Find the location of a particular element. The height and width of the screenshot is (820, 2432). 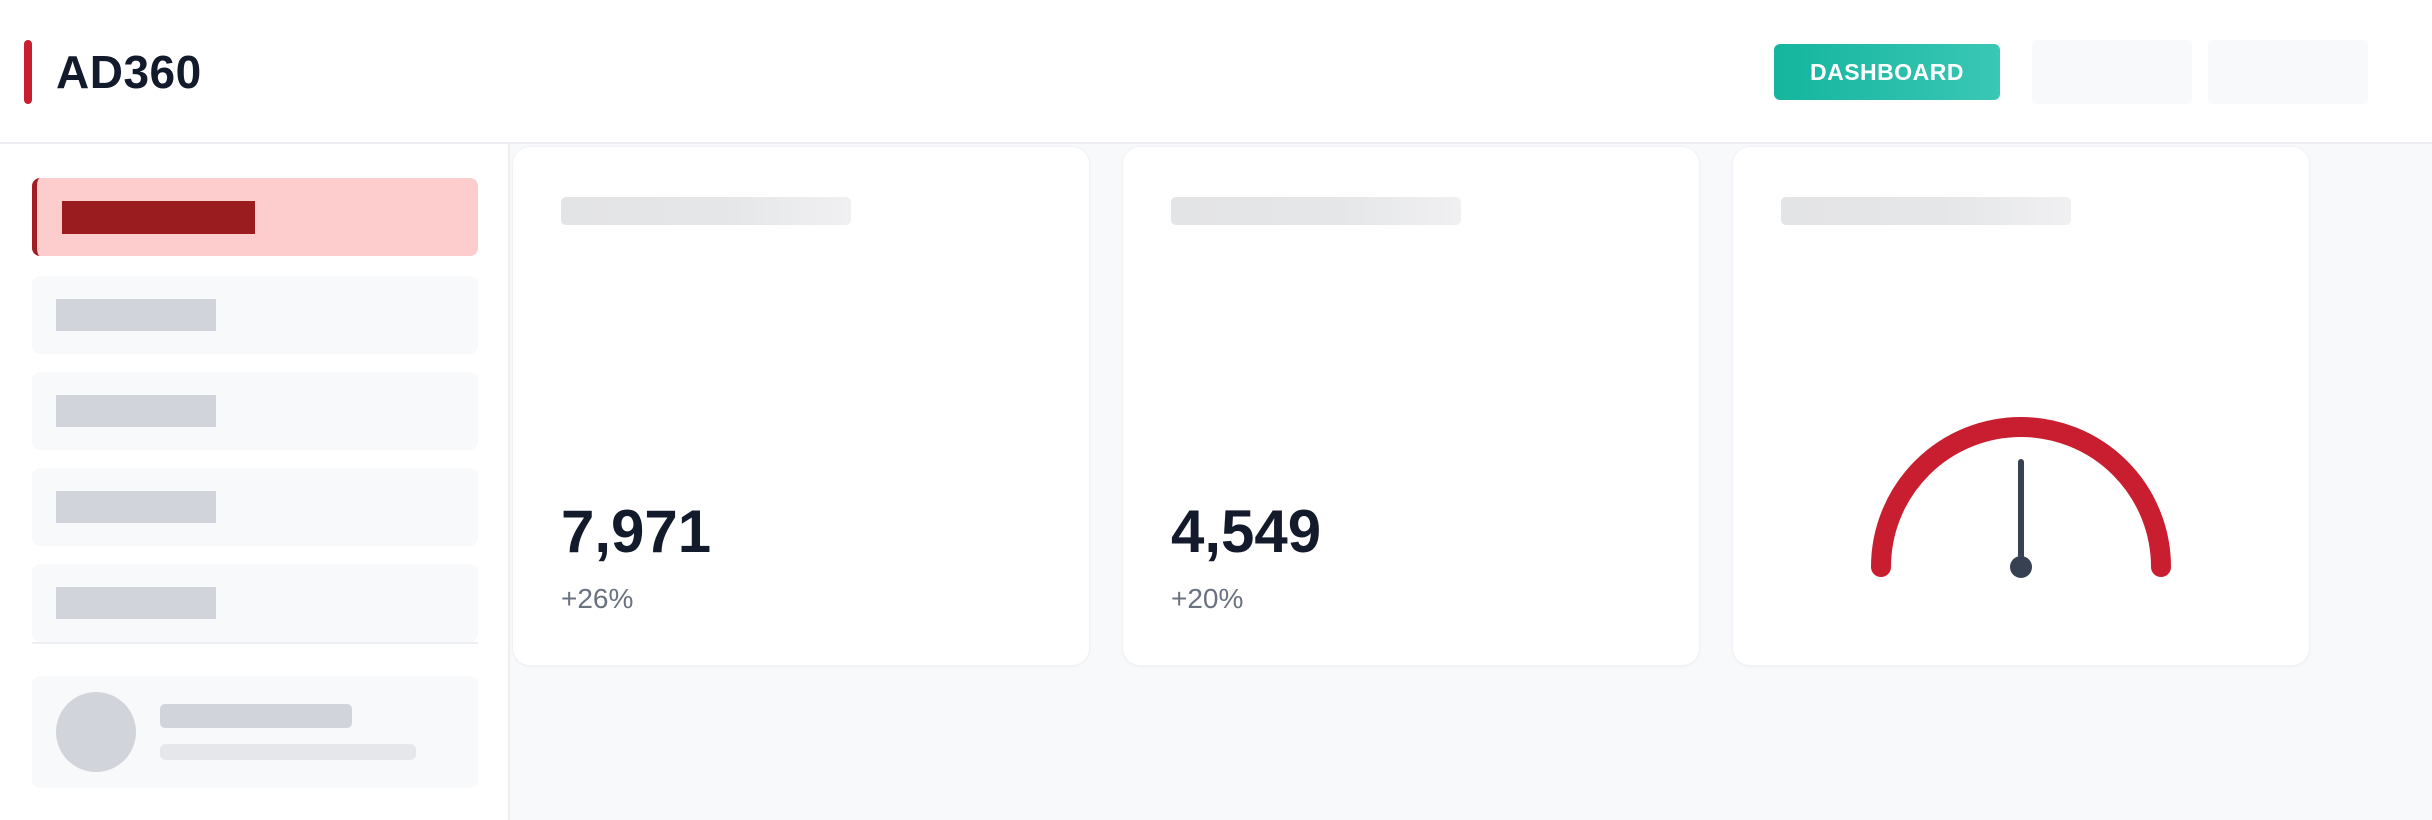

profile-name-placeholder is located at coordinates (256, 716).